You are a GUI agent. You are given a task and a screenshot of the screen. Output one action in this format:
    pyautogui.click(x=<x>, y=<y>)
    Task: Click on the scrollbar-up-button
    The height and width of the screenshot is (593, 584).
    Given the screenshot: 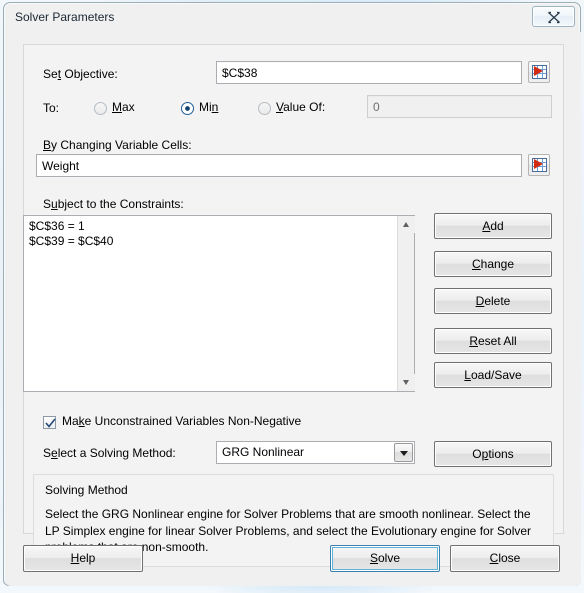 What is the action you would take?
    pyautogui.click(x=406, y=224)
    